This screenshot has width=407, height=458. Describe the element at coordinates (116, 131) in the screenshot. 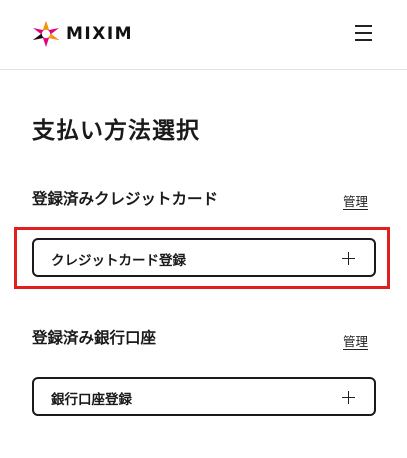

I see `page-title: 支払い方法選択` at that location.